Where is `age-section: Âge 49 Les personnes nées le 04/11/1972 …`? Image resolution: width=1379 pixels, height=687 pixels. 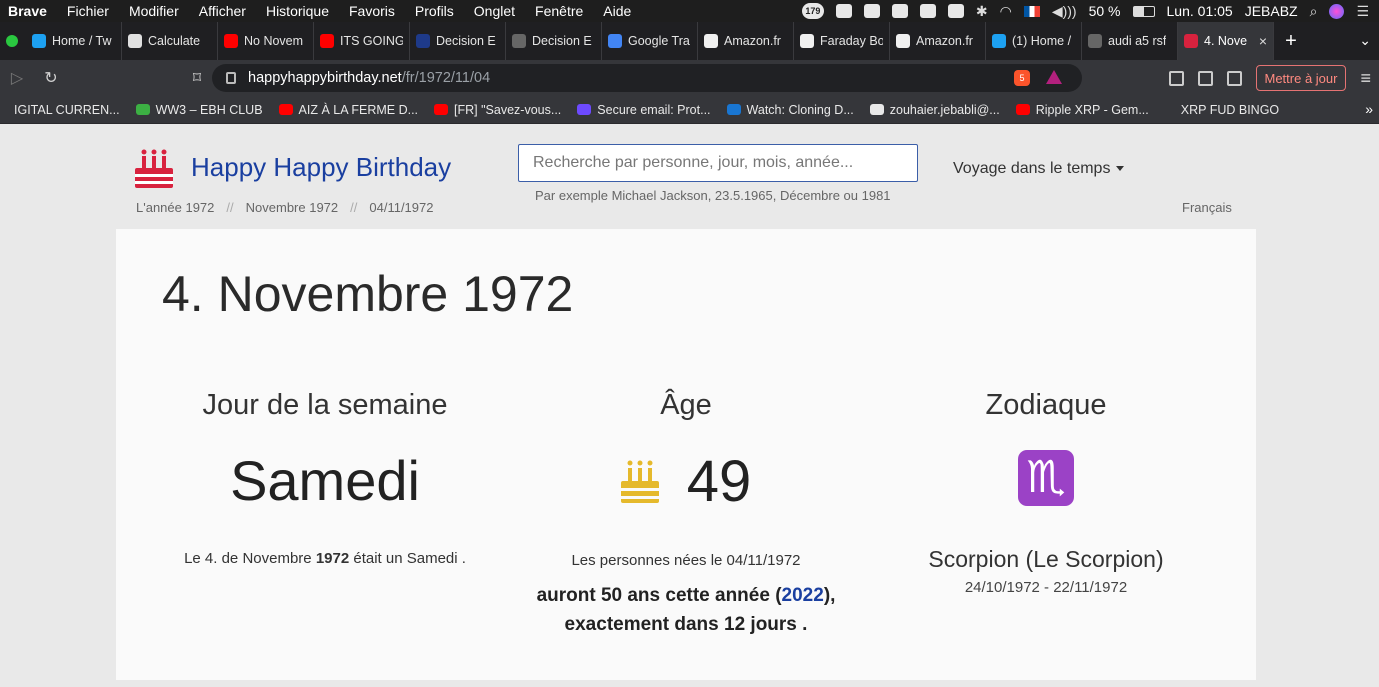 age-section: Âge 49 Les personnes nées le 04/11/1972 … is located at coordinates (686, 514).